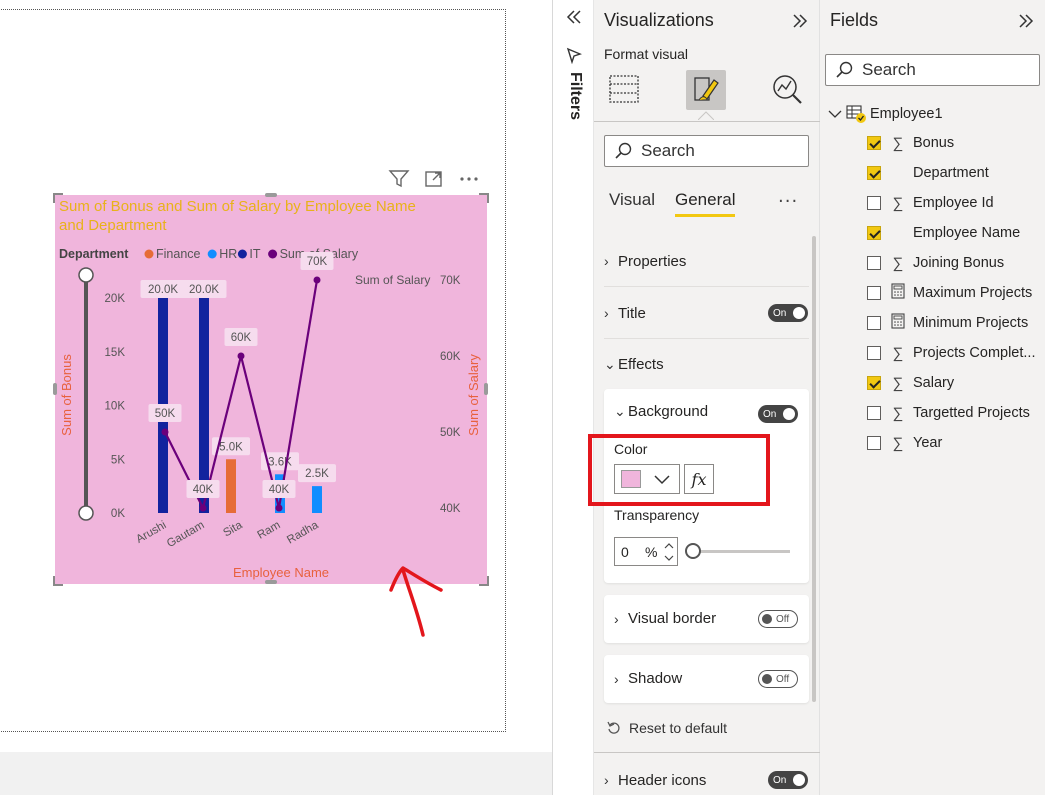 This screenshot has height=800, width=1045. What do you see at coordinates (928, 173) in the screenshot?
I see `field-item: Department` at bounding box center [928, 173].